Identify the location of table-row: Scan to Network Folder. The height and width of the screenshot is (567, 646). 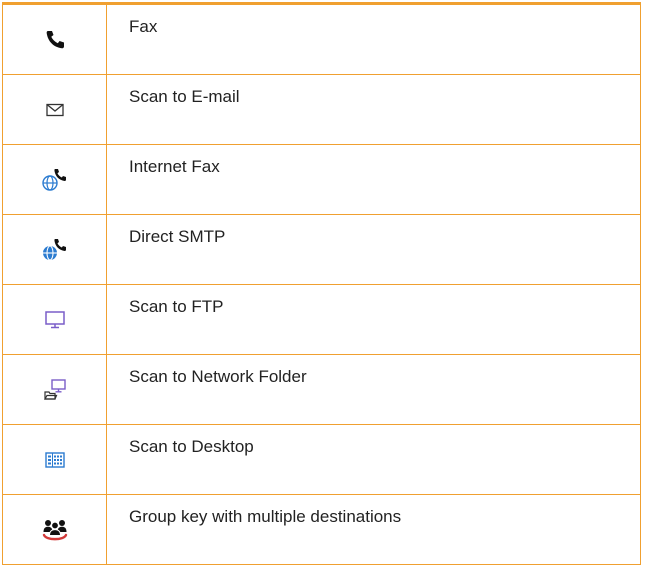
(321, 390).